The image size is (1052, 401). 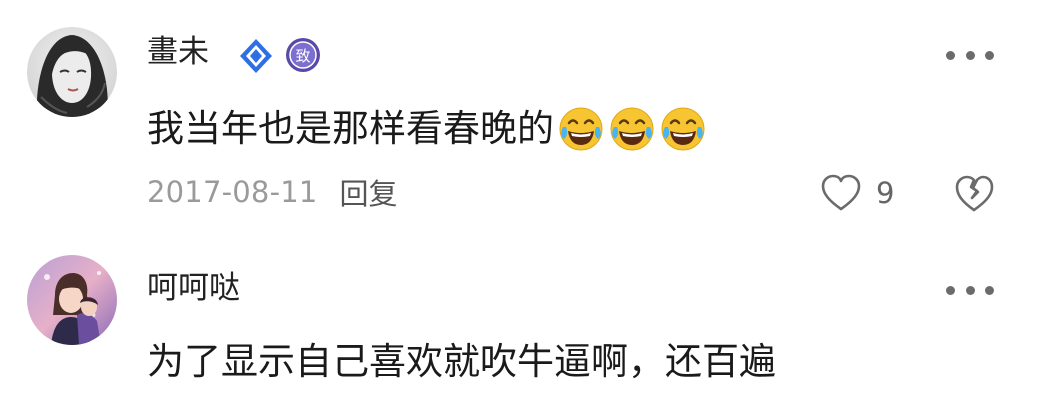 I want to click on level-badge-icon: 致, so click(x=303, y=55).